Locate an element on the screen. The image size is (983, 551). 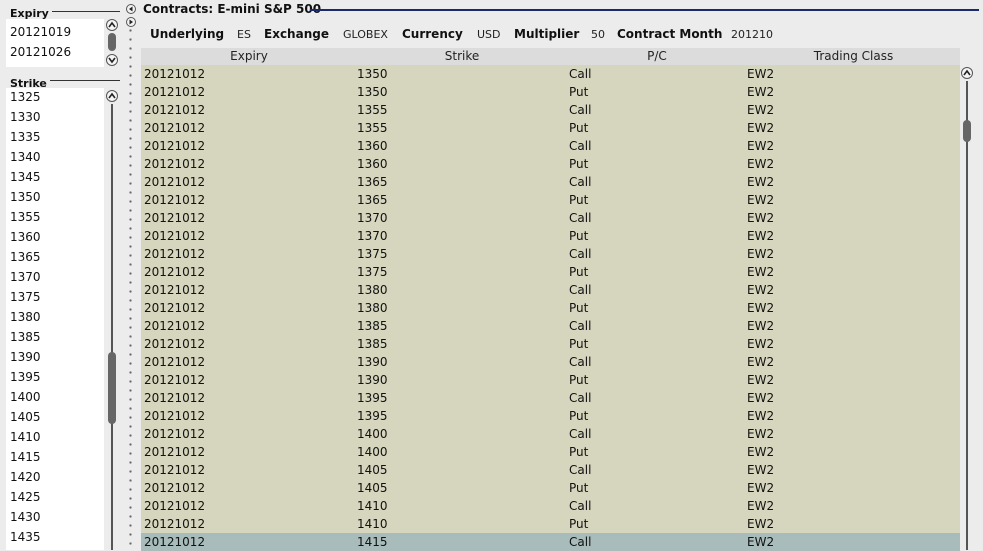
expiry-scroll-down-button is located at coordinates (112, 60).